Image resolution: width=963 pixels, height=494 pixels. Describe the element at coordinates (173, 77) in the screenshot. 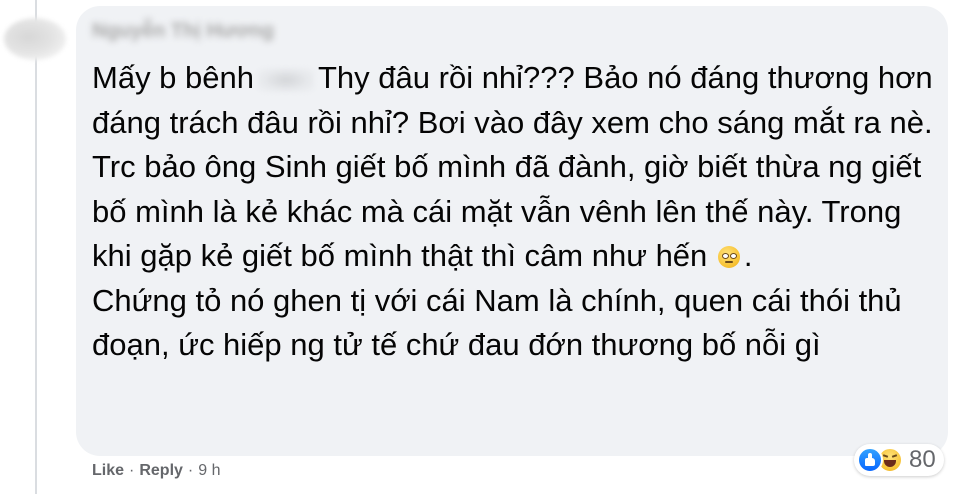

I see `comment-text-part-1: Mấy b bênh` at that location.